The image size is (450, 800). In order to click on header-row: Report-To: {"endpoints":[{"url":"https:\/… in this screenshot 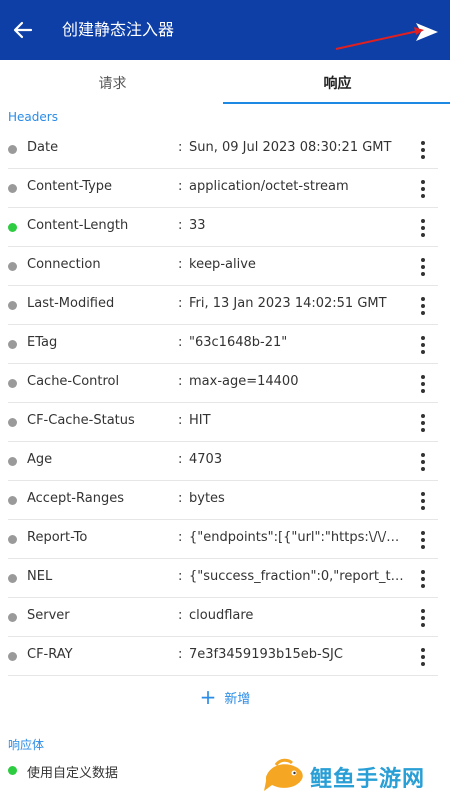, I will do `click(223, 539)`.